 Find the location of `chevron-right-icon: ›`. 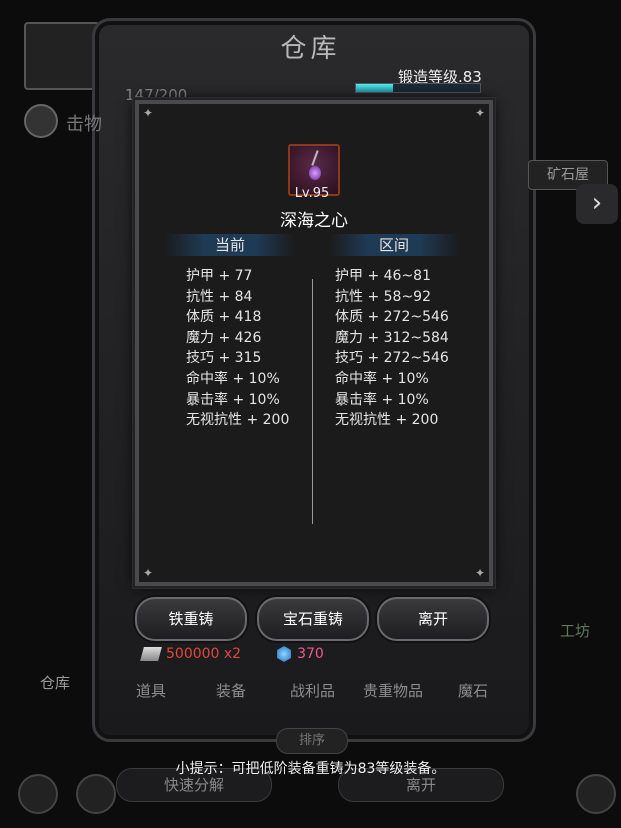

chevron-right-icon: › is located at coordinates (597, 204).